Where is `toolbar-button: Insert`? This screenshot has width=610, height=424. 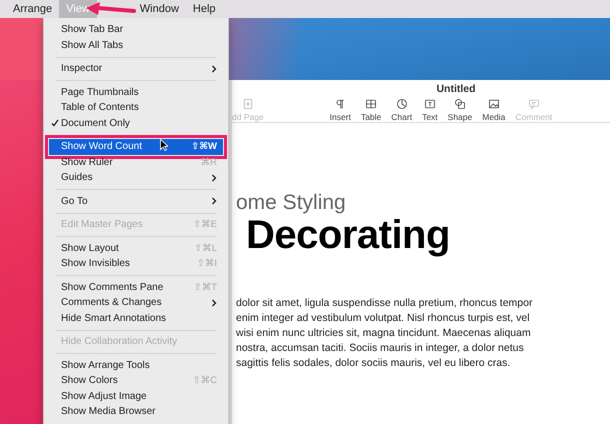
toolbar-button: Insert is located at coordinates (340, 110).